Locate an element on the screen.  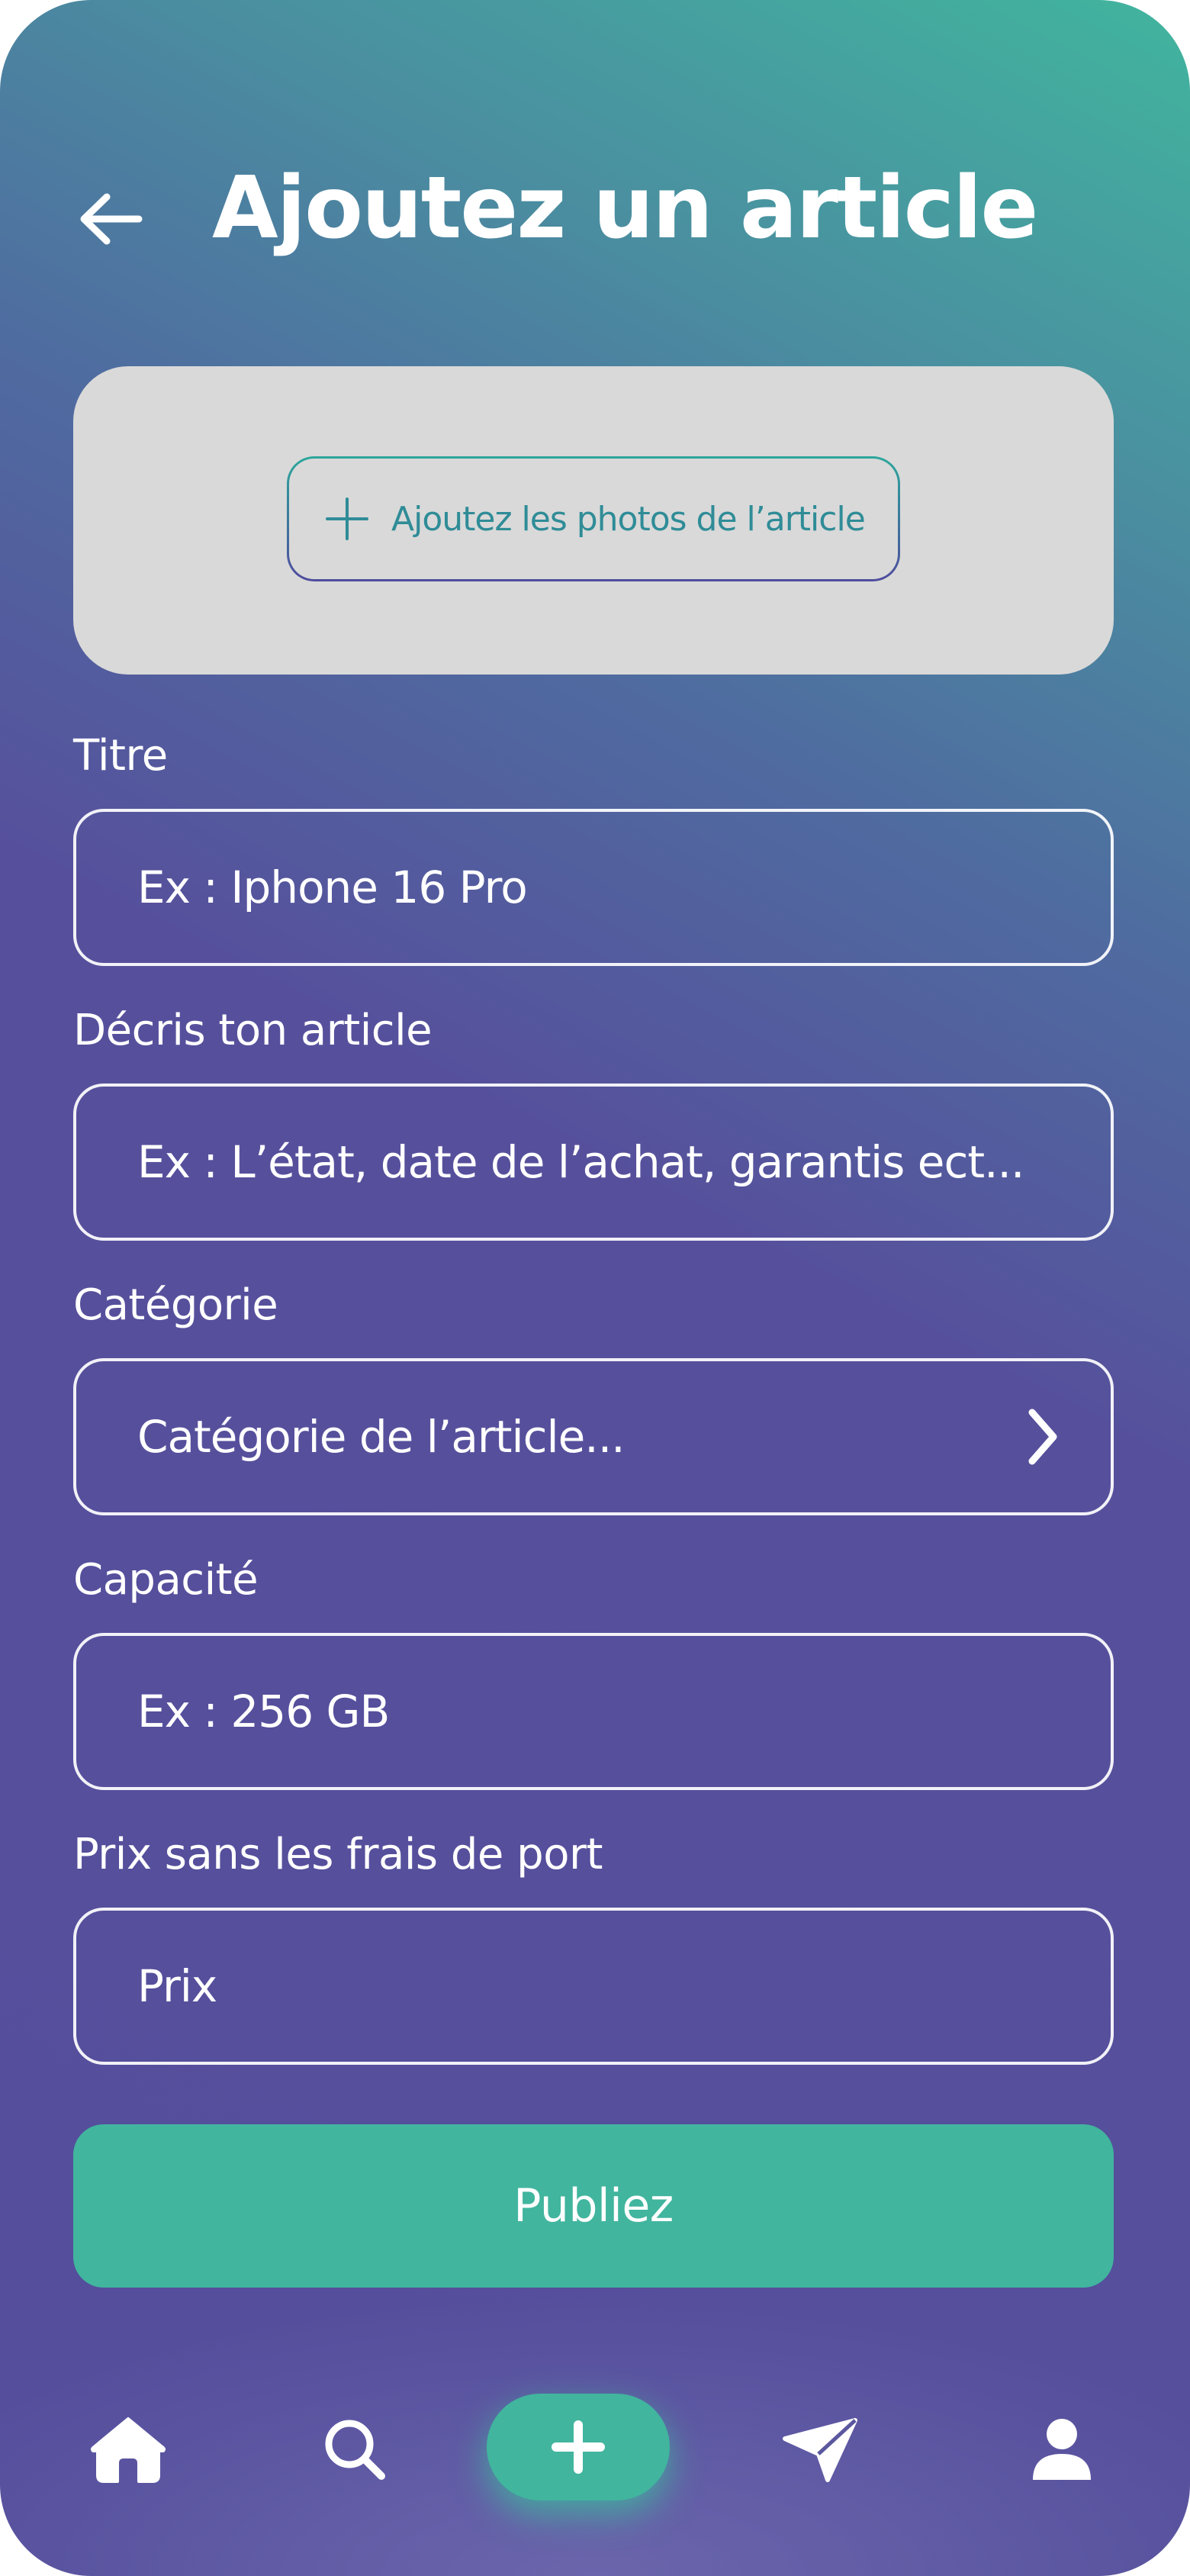
nav-search is located at coordinates (355, 2449).